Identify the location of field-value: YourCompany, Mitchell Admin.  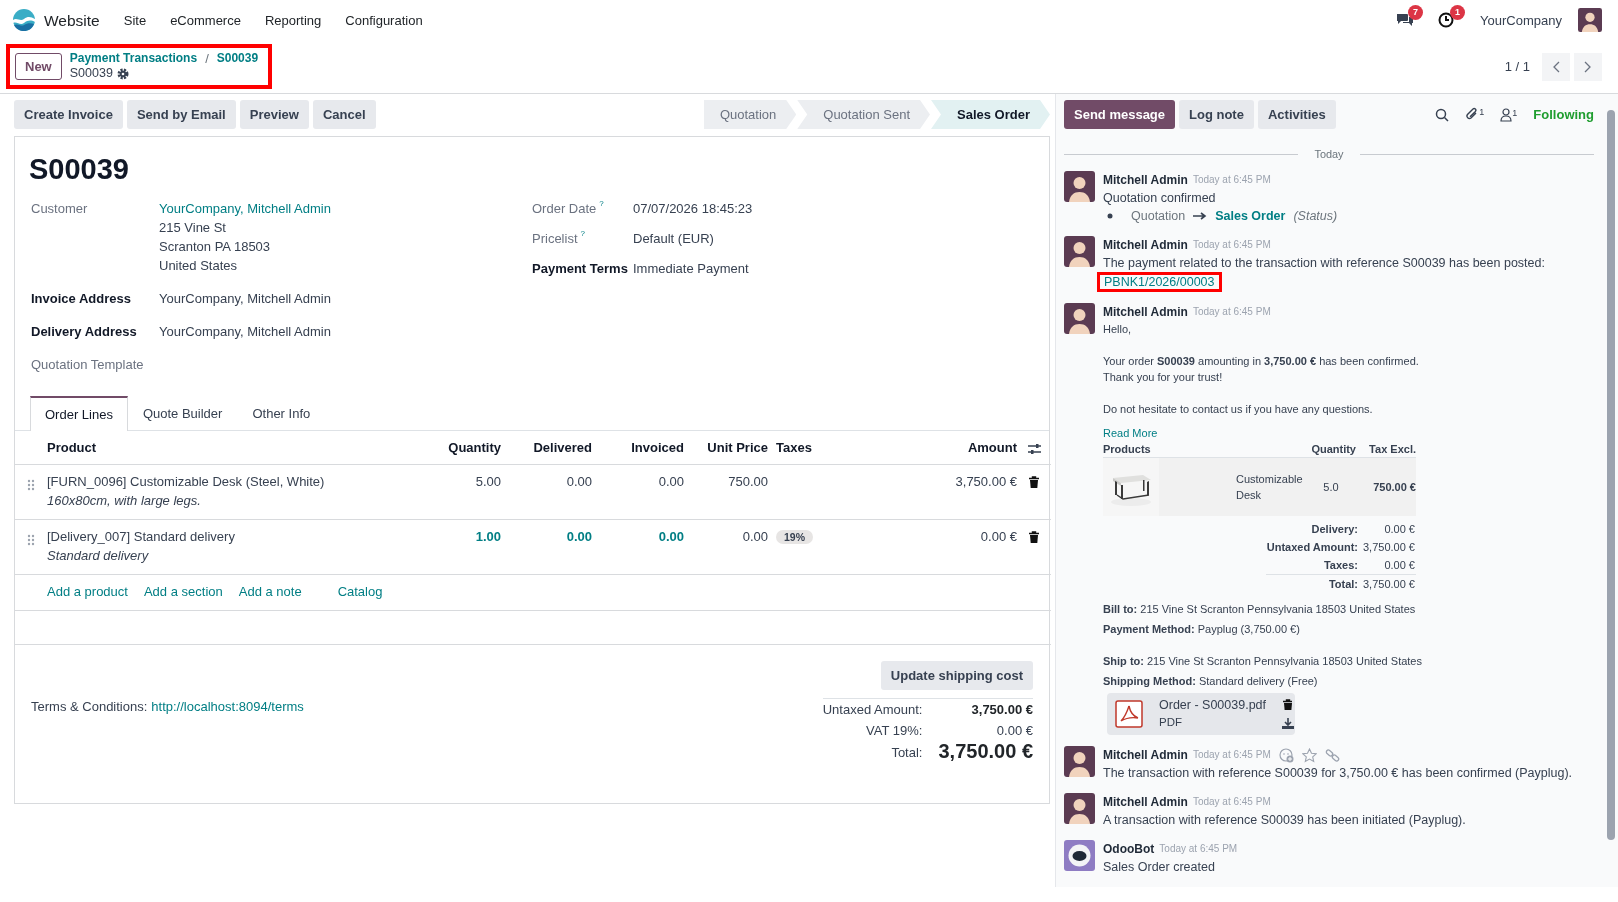
(245, 299).